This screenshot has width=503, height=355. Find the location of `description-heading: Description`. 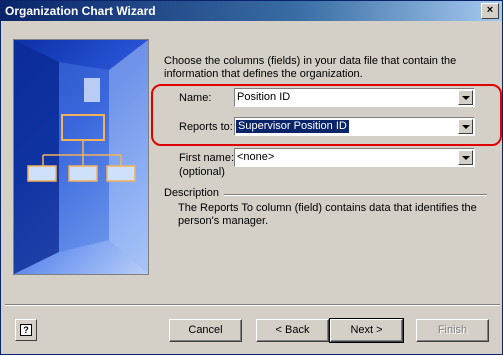

description-heading: Description is located at coordinates (192, 193).